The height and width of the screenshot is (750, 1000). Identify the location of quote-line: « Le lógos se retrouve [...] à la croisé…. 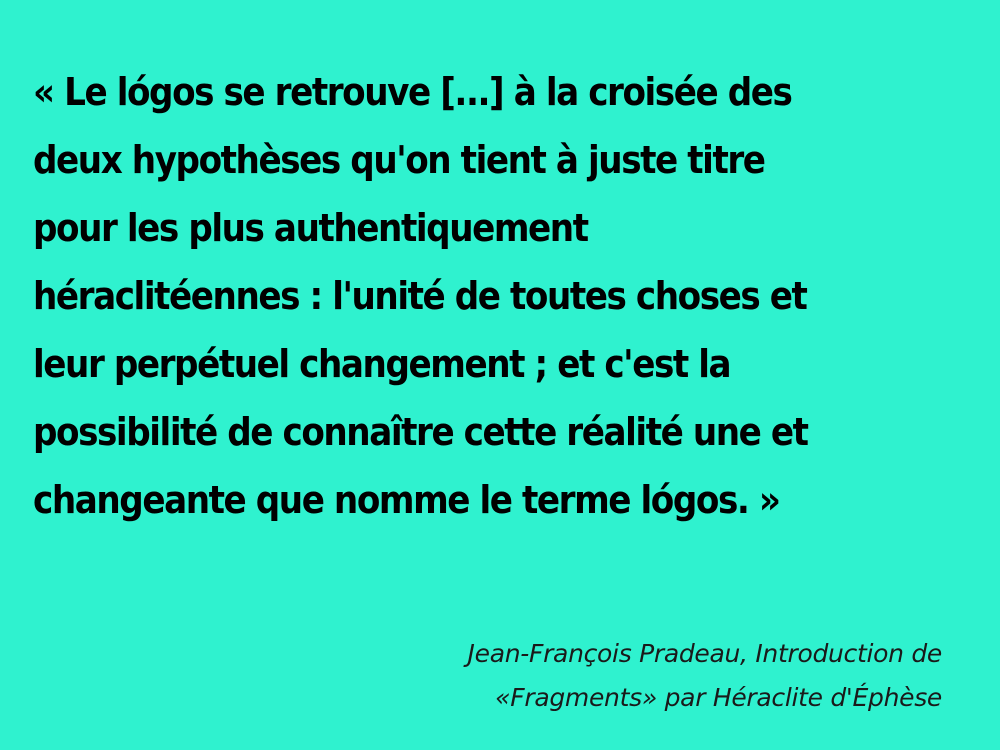
(413, 92).